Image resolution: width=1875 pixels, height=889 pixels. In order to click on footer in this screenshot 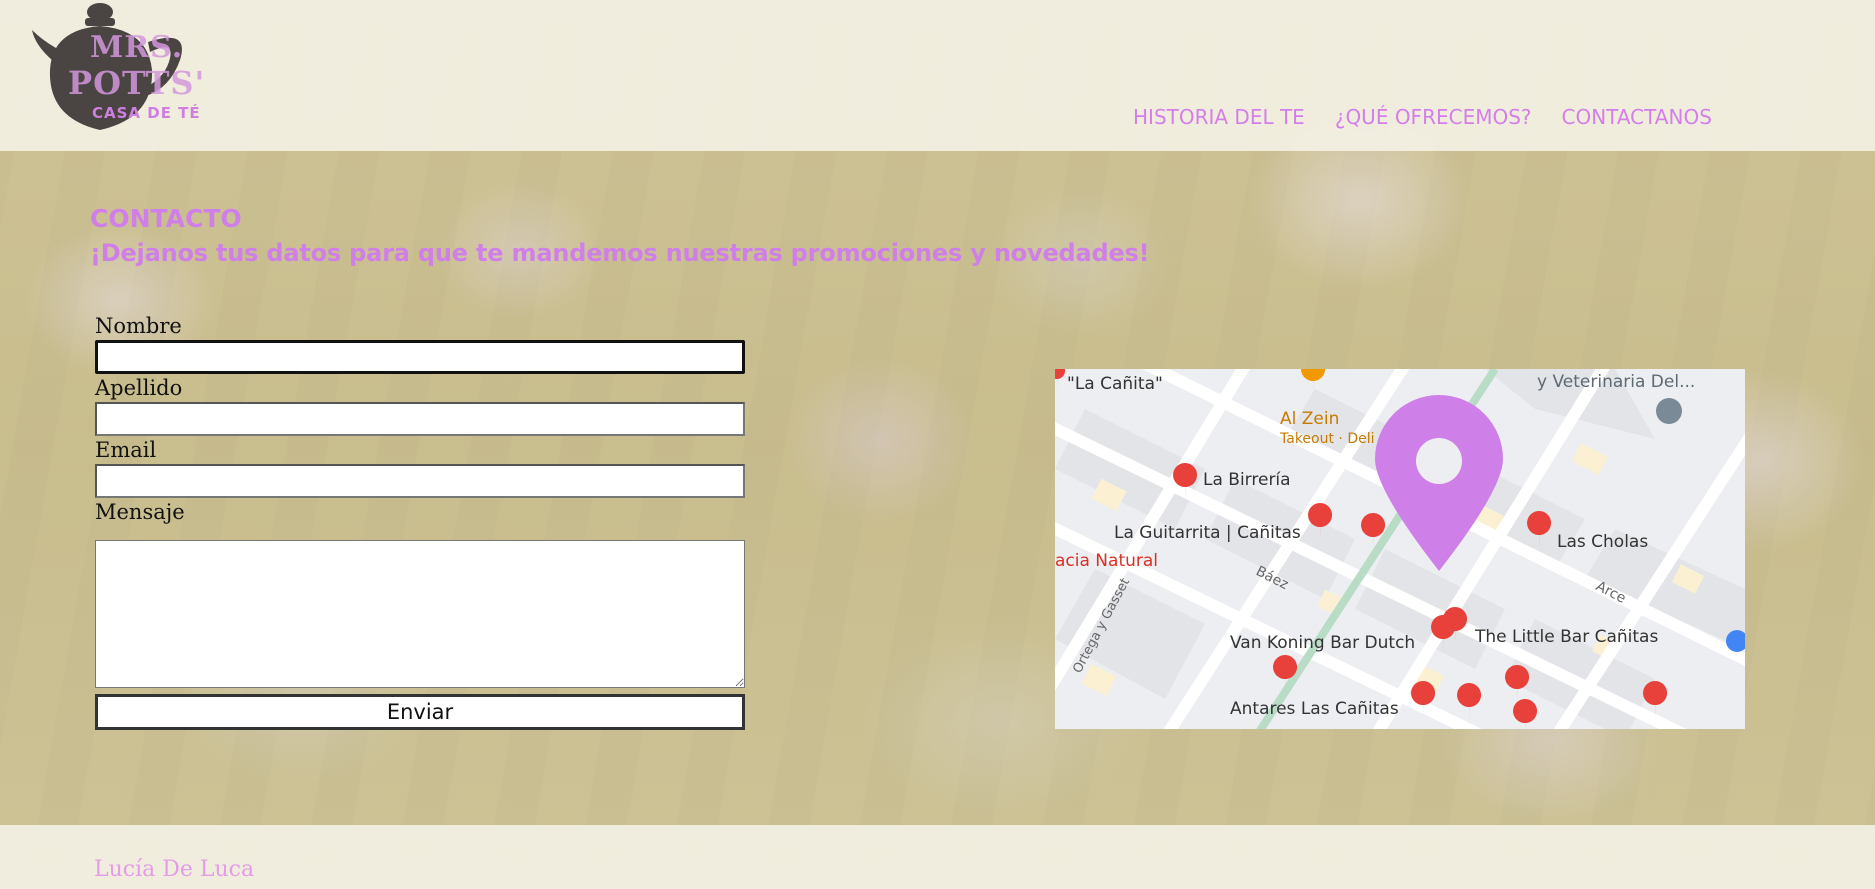, I will do `click(937, 857)`.